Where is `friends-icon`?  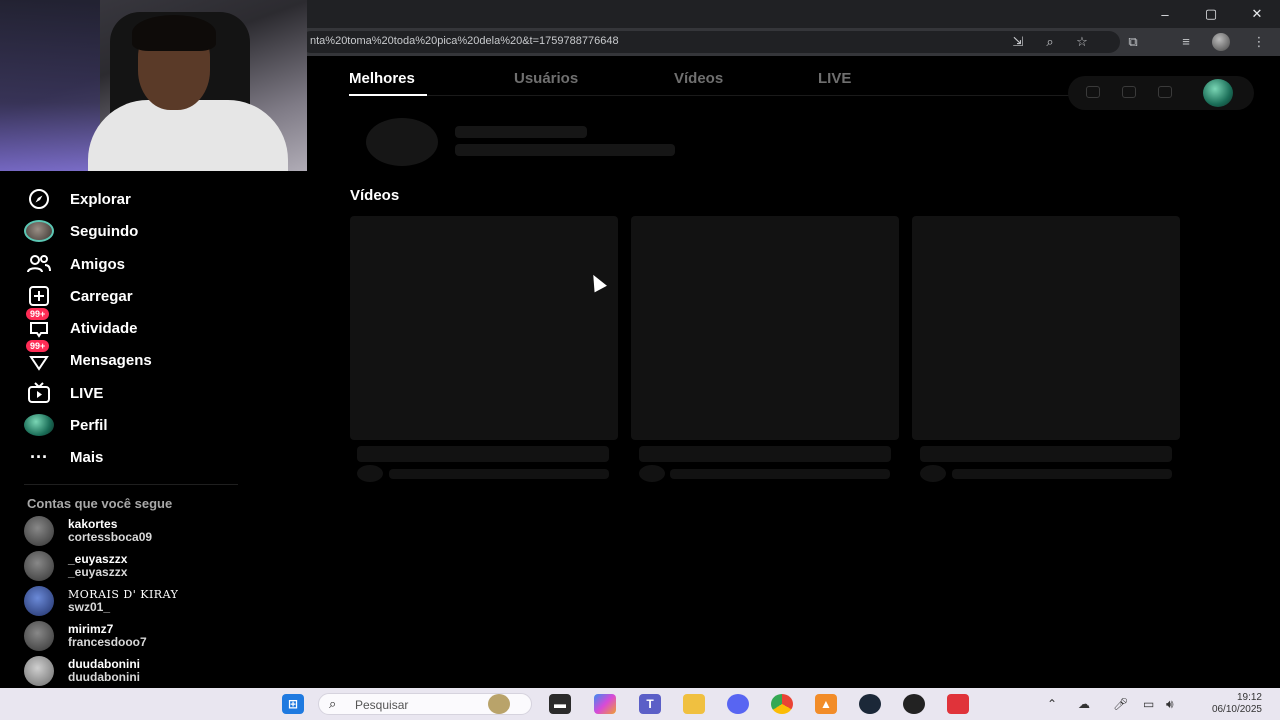 friends-icon is located at coordinates (39, 264).